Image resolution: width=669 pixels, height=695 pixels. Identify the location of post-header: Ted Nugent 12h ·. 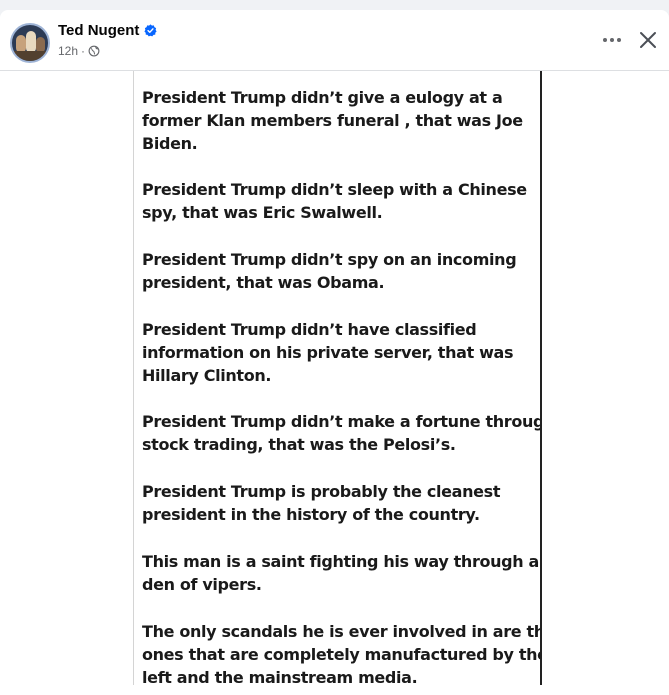
(334, 40).